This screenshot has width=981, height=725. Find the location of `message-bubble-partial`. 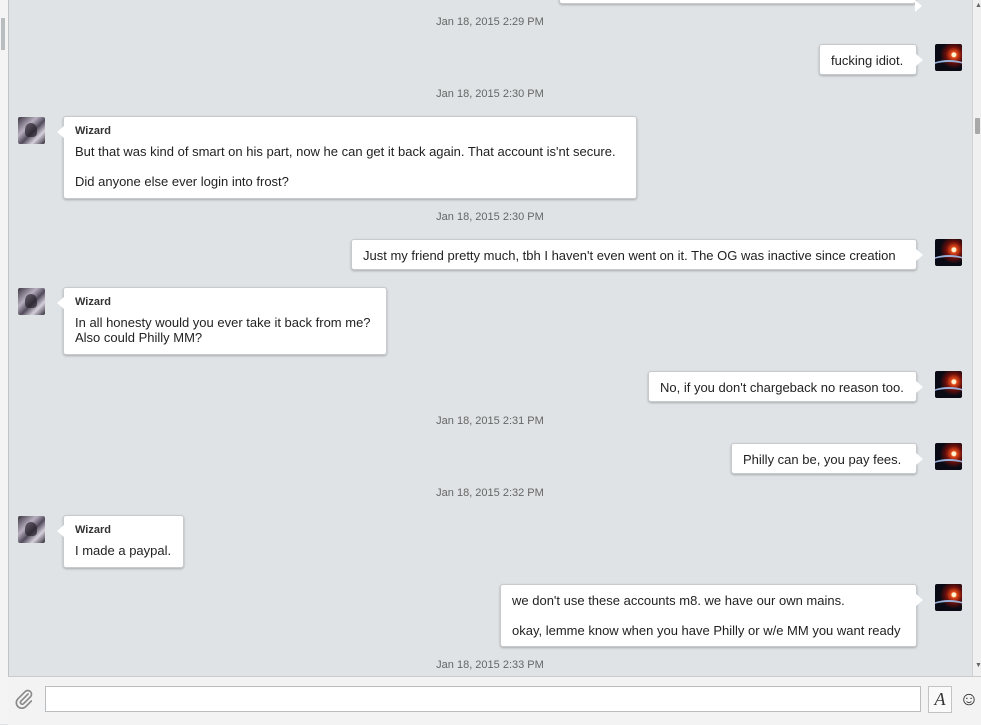

message-bubble-partial is located at coordinates (740, 6).